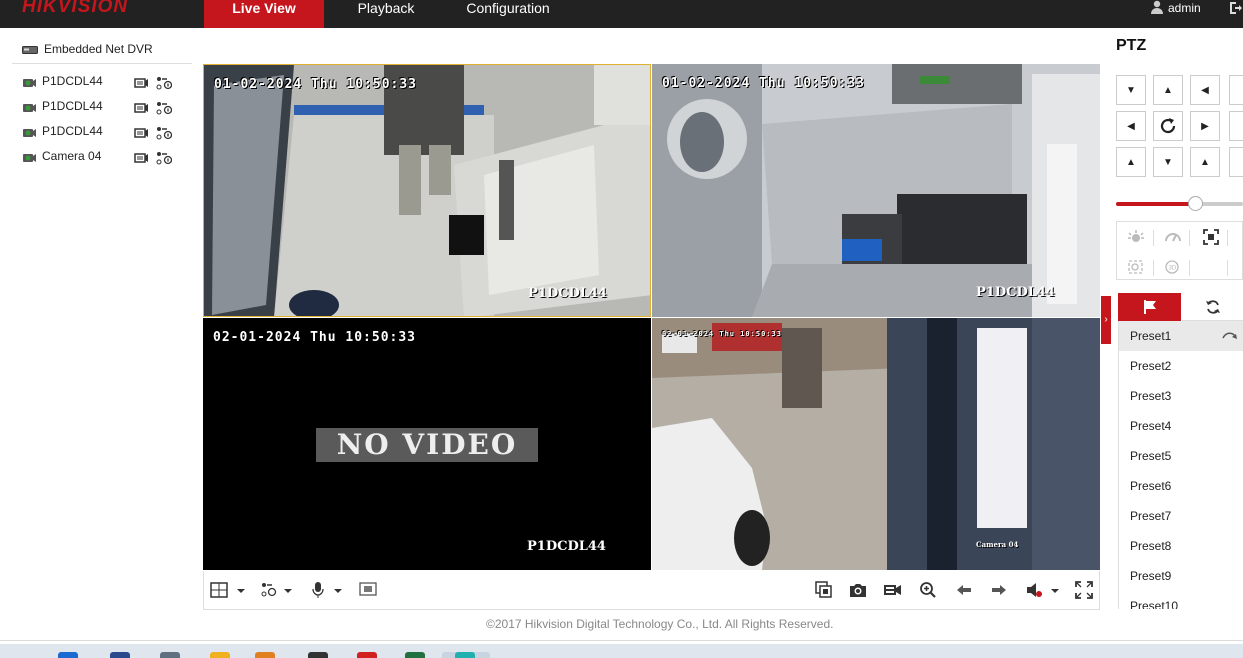 The width and height of the screenshot is (1243, 658). What do you see at coordinates (1131, 126) in the screenshot?
I see `ptz-left-button: ◀` at bounding box center [1131, 126].